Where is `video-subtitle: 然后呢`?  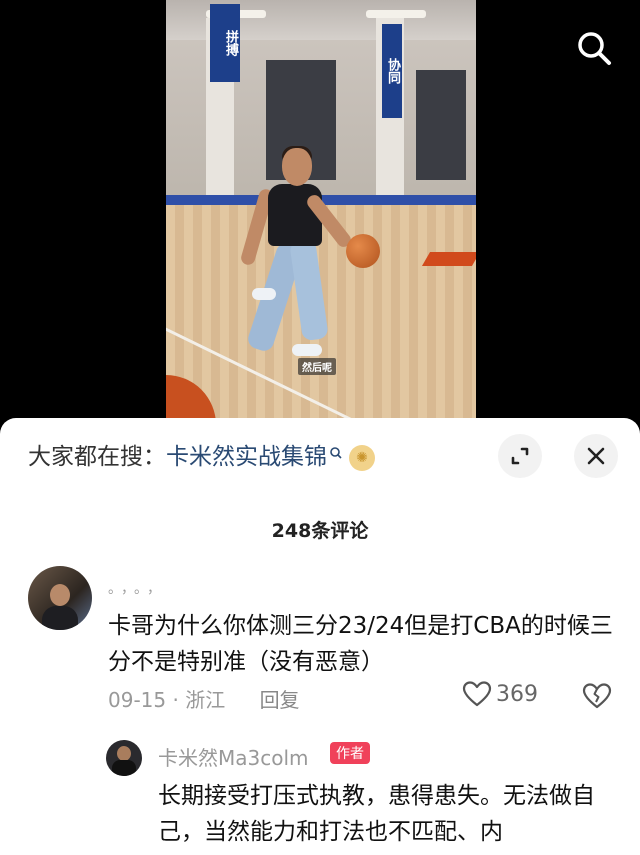 video-subtitle: 然后呢 is located at coordinates (317, 366).